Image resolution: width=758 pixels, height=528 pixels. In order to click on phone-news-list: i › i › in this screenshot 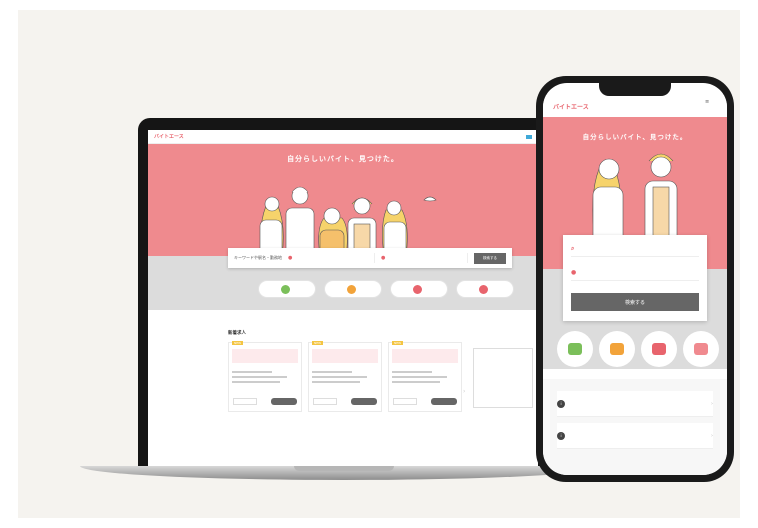, I will do `click(635, 427)`.